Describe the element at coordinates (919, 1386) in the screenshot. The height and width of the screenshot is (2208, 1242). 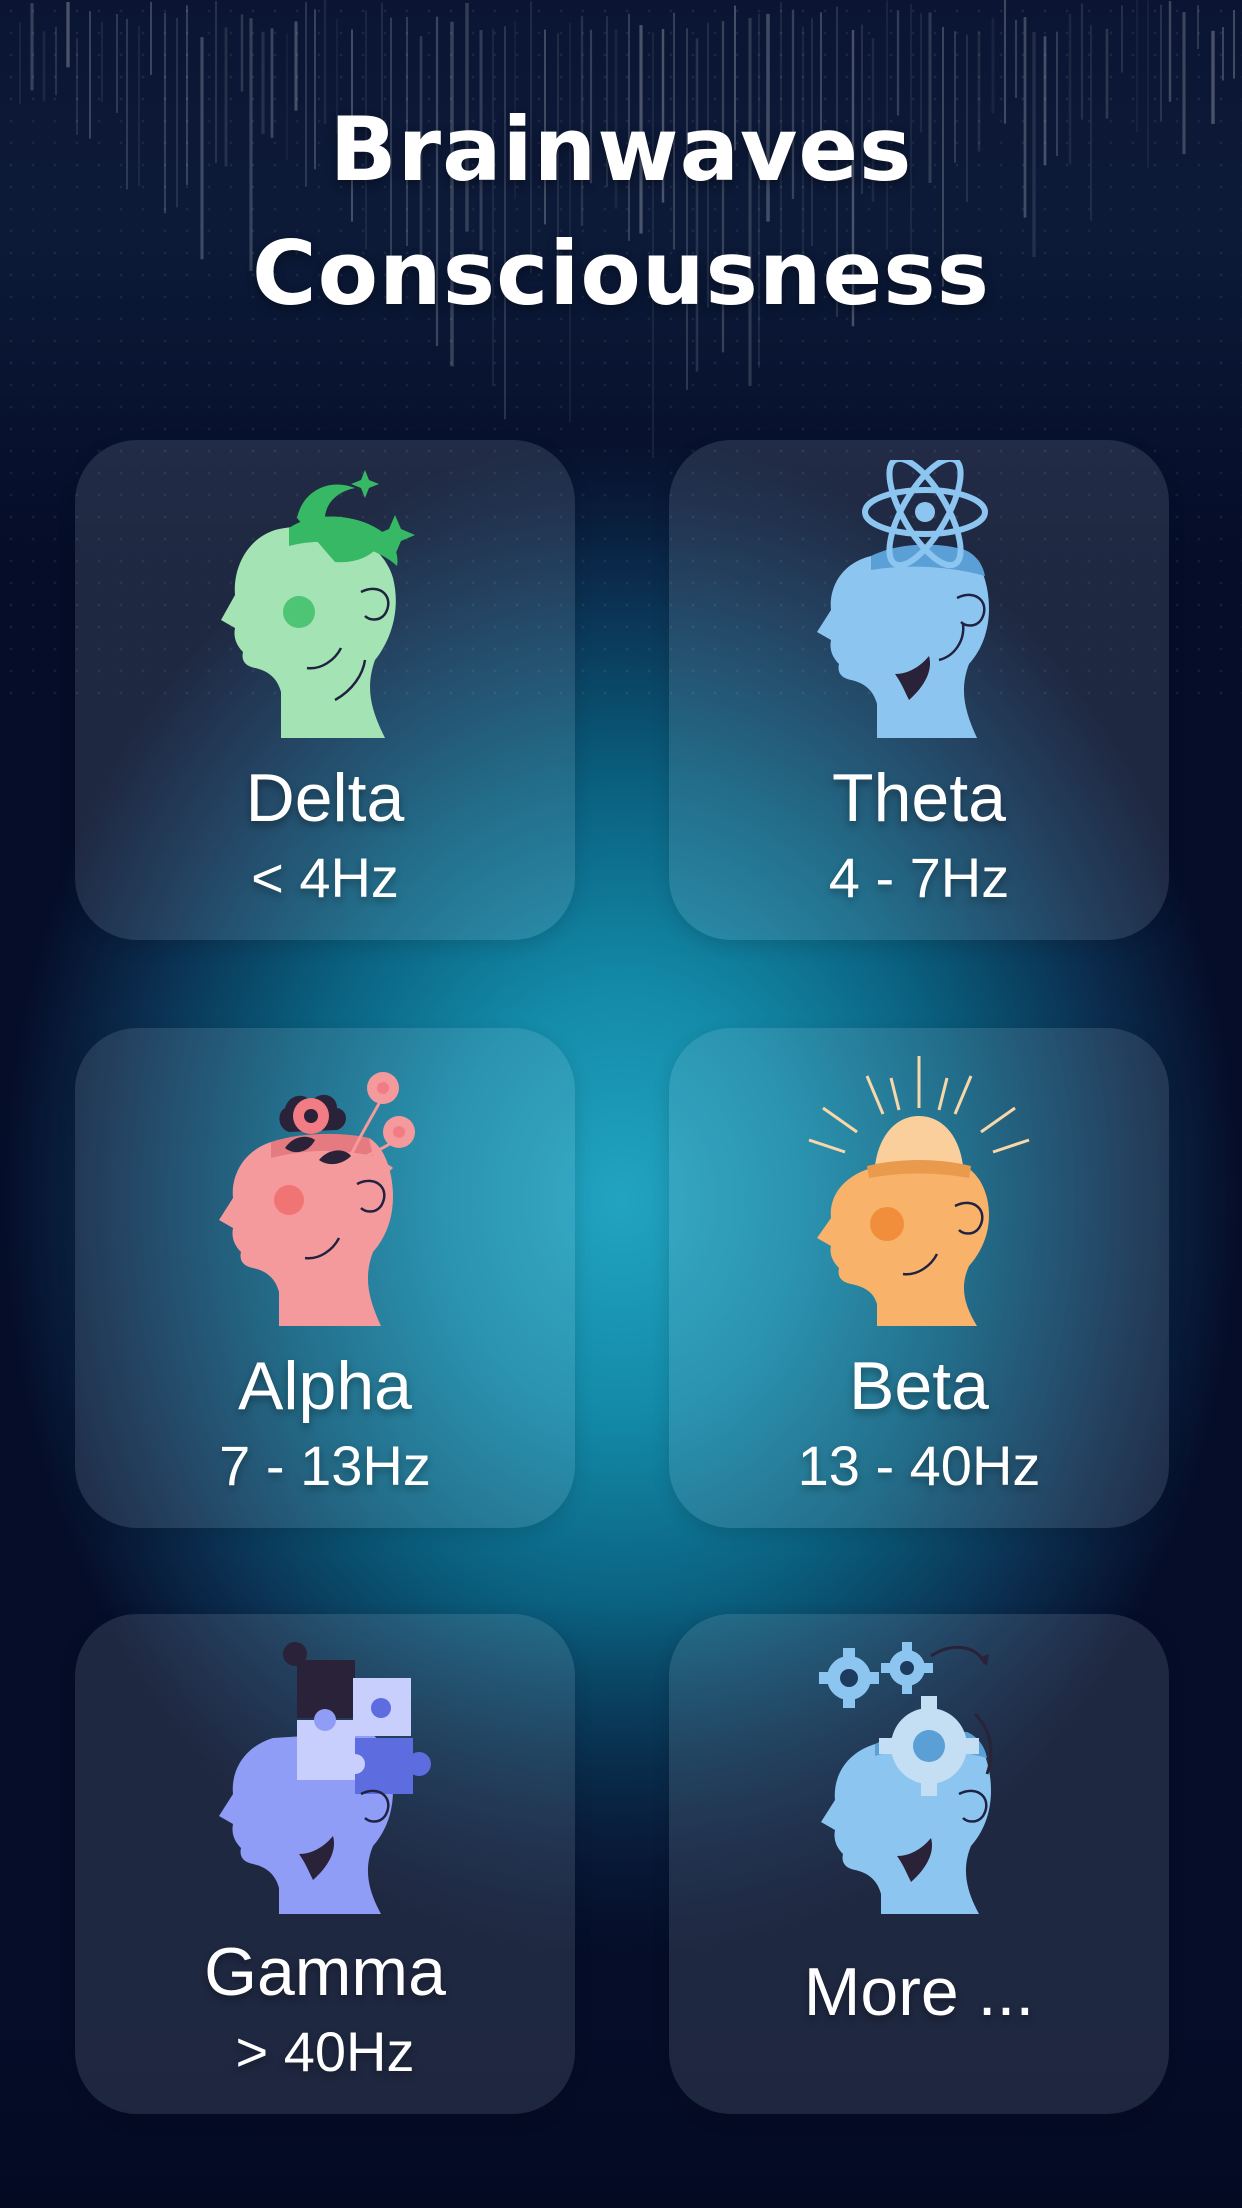
I see `card-beta-name: Beta` at that location.